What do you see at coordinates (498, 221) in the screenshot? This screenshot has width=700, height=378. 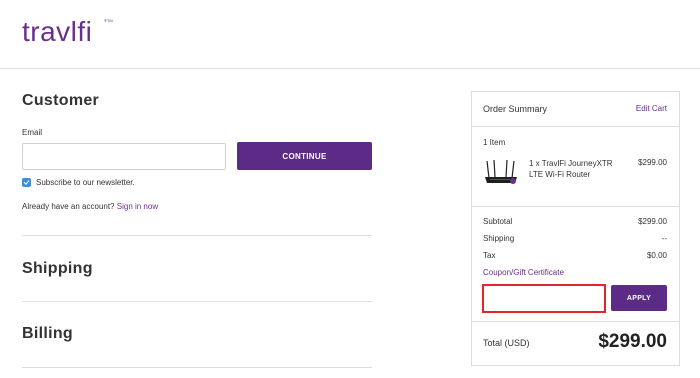 I see `subtotal-label: Subtotal` at bounding box center [498, 221].